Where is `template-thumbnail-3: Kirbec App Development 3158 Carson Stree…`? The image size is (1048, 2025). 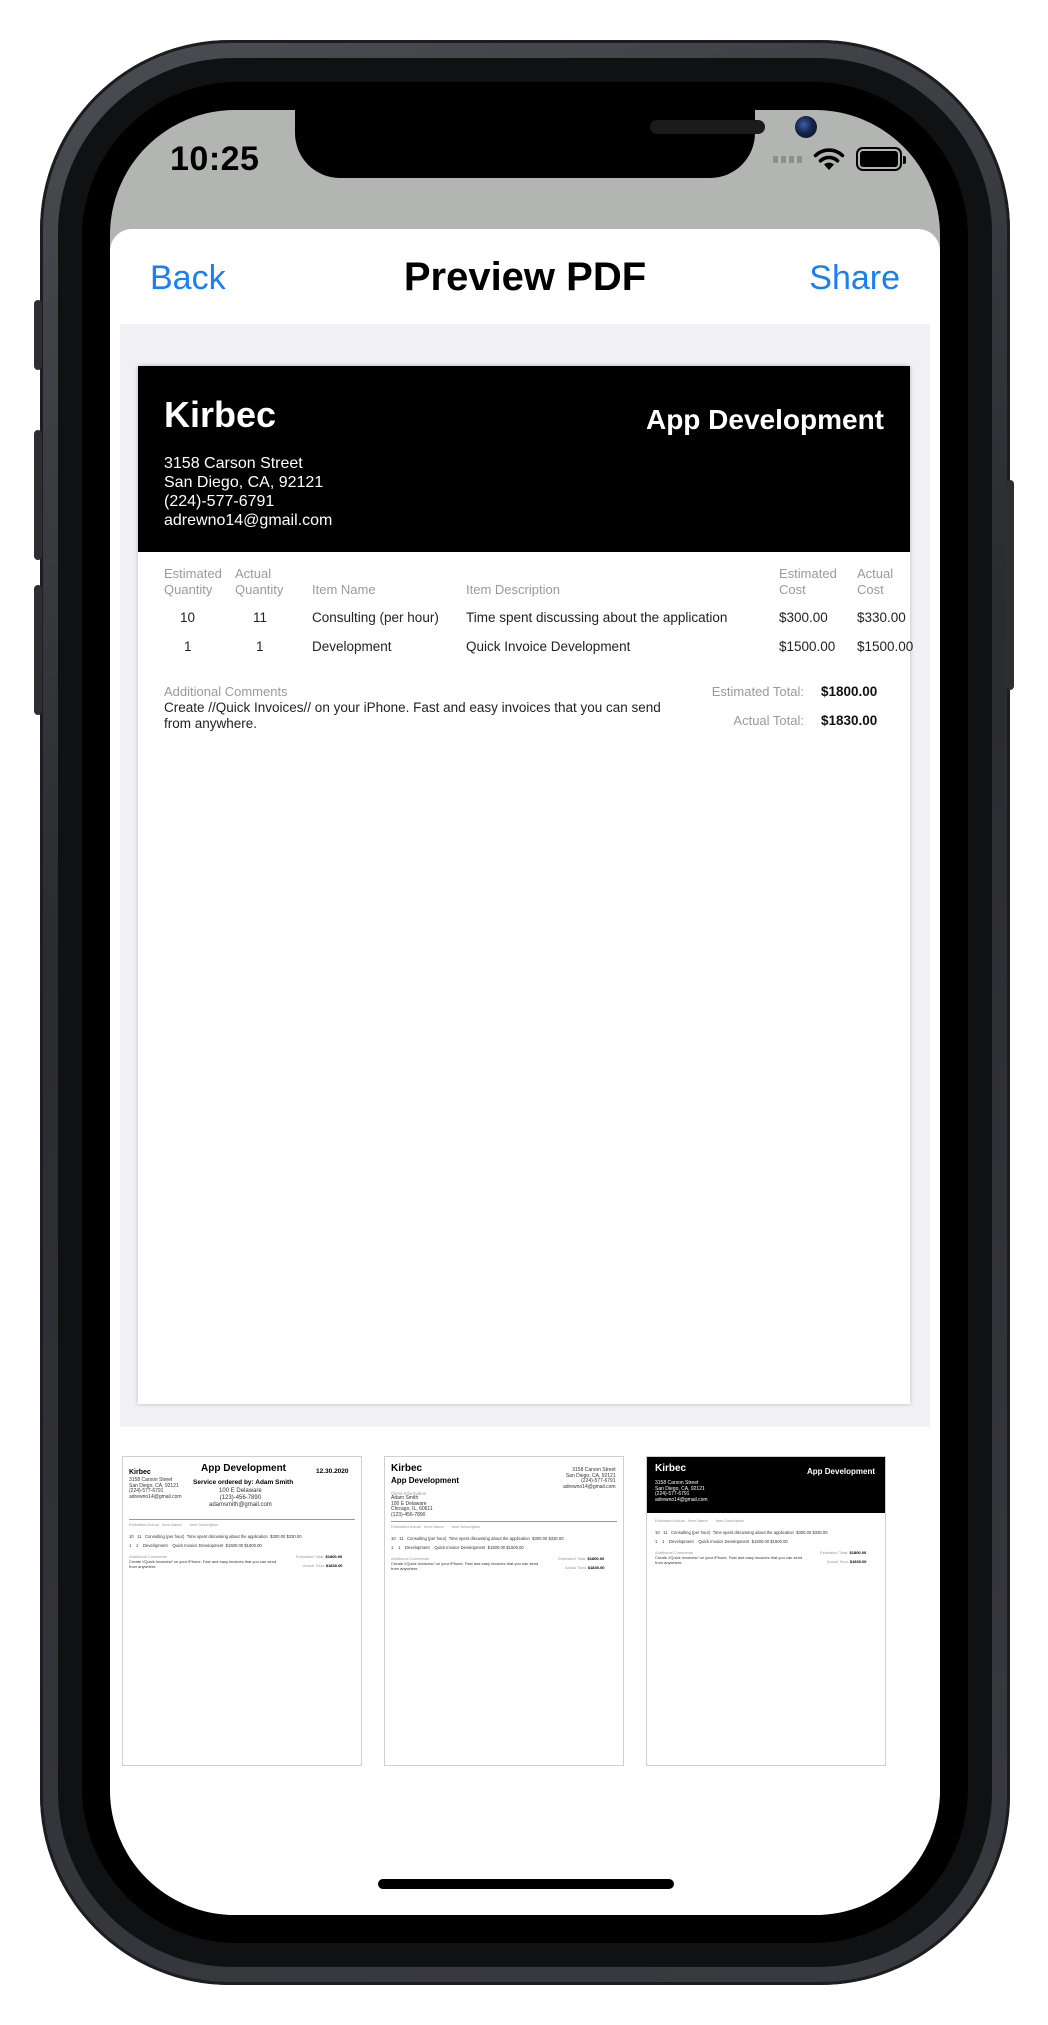 template-thumbnail-3: Kirbec App Development 3158 Carson Stree… is located at coordinates (766, 1611).